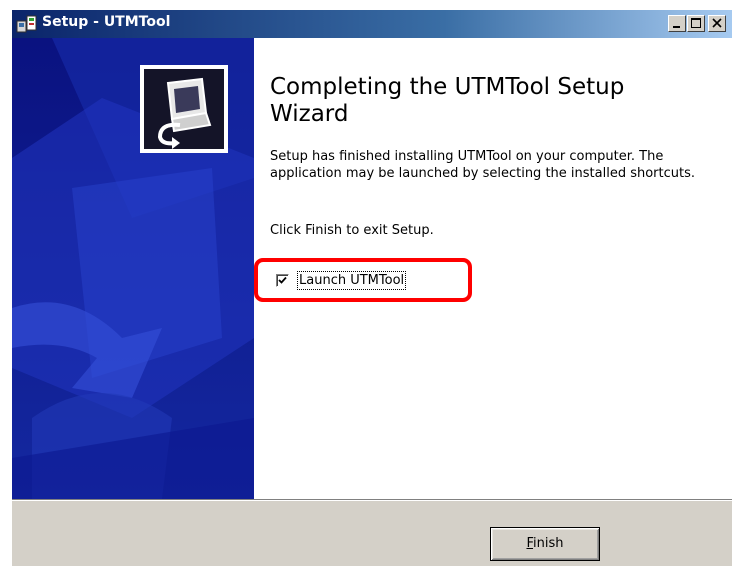  I want to click on wizard-footer: Finish, so click(372, 532).